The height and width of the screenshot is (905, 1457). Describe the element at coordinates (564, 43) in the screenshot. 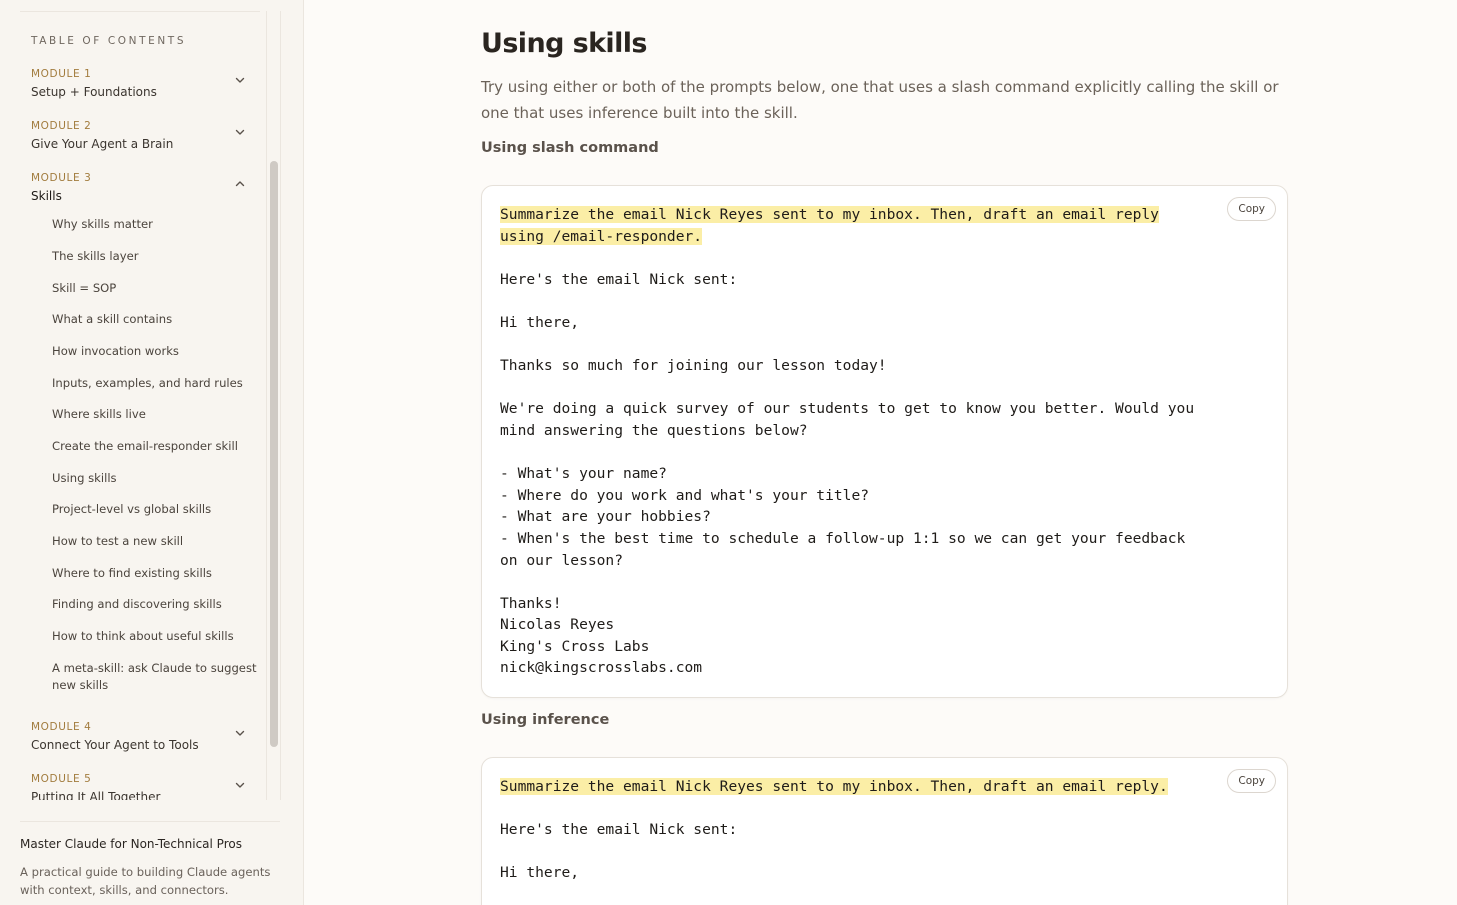

I see `page-title: Using skills` at that location.